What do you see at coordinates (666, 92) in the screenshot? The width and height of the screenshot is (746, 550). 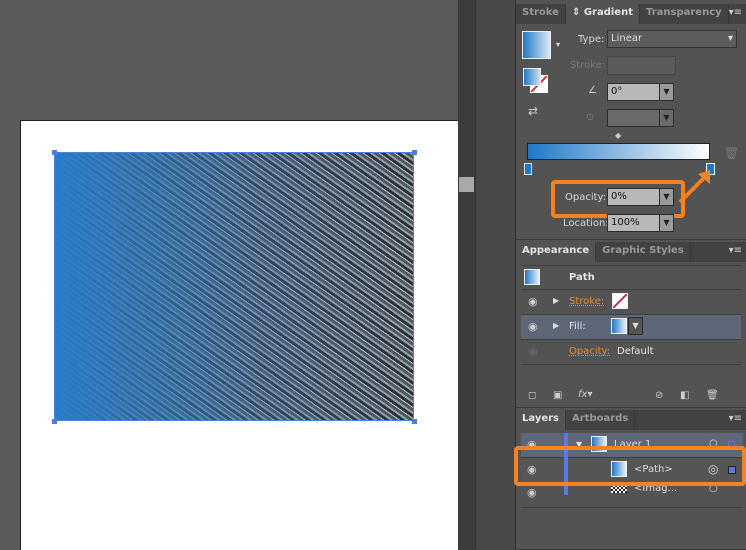 I see `angle-dropdown: ▼` at bounding box center [666, 92].